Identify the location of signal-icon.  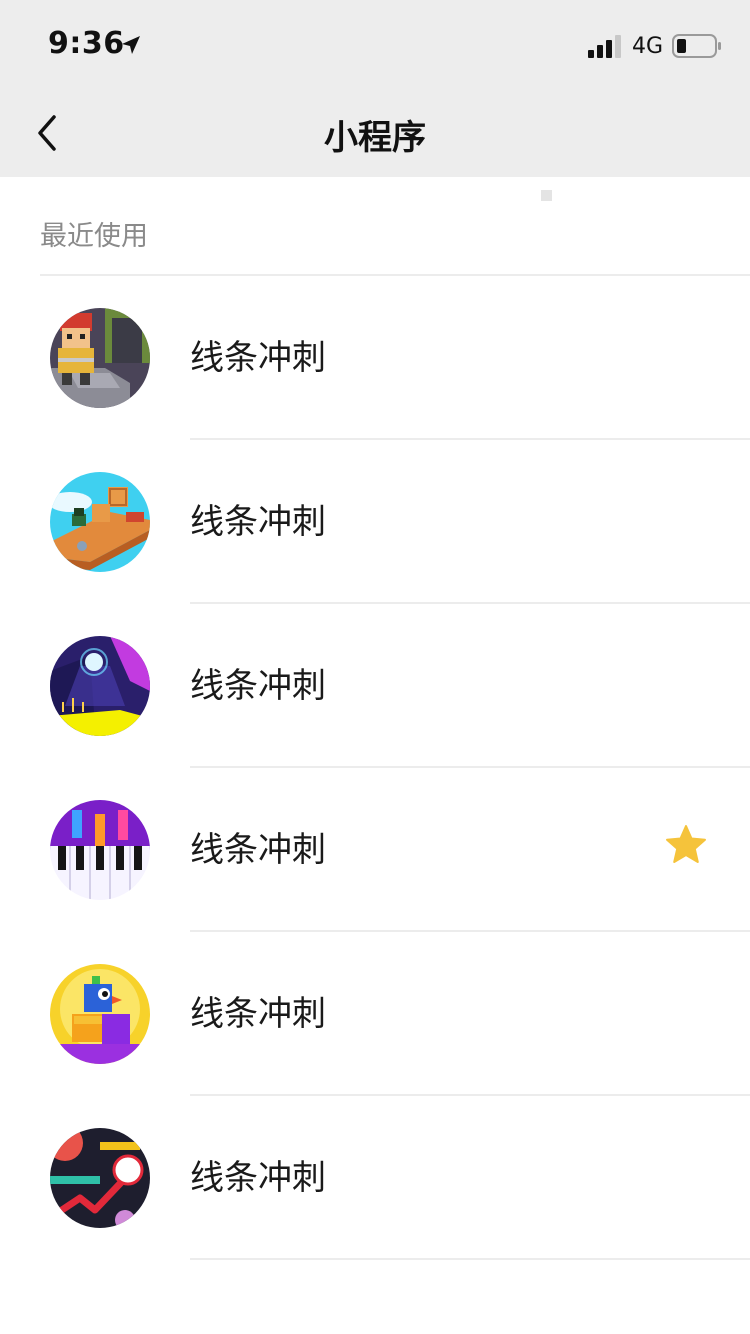
(604, 46).